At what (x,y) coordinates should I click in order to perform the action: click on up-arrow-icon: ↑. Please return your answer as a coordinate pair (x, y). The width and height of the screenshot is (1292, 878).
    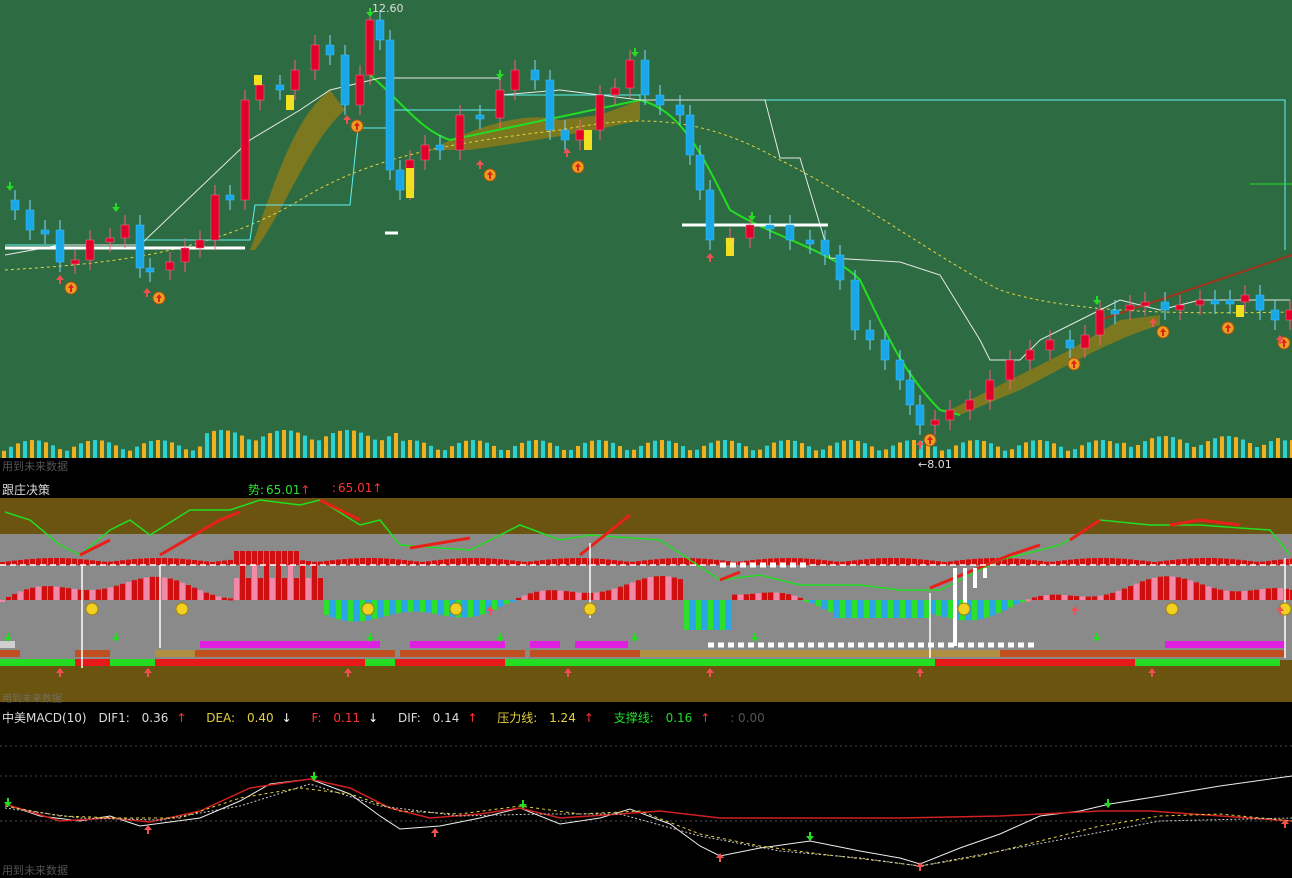
    Looking at the image, I should click on (377, 488).